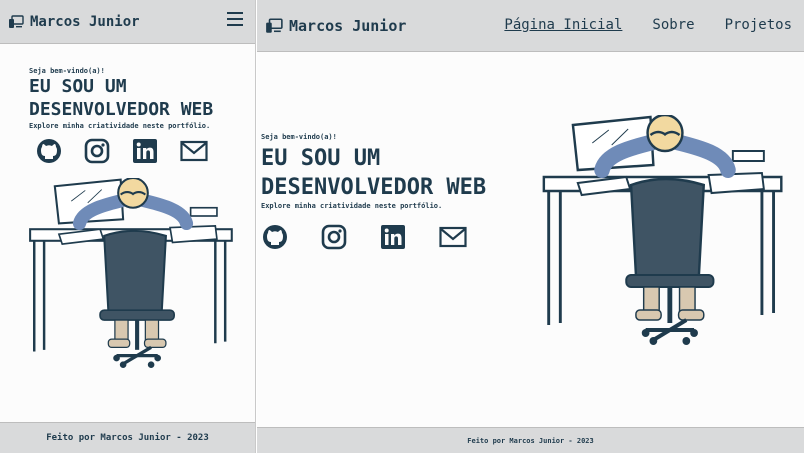 This screenshot has width=804, height=453. Describe the element at coordinates (648, 25) in the screenshot. I see `main-nav: Página Inicial Sobre Projetos` at that location.